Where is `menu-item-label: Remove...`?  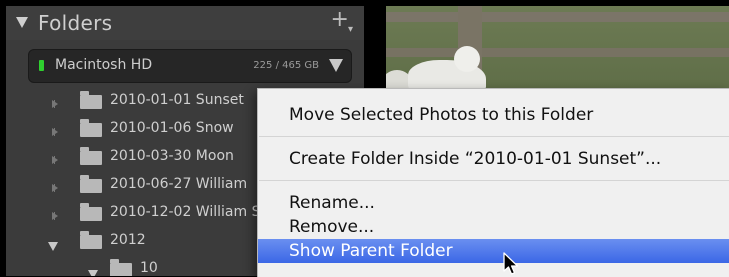 menu-item-label: Remove... is located at coordinates (332, 227).